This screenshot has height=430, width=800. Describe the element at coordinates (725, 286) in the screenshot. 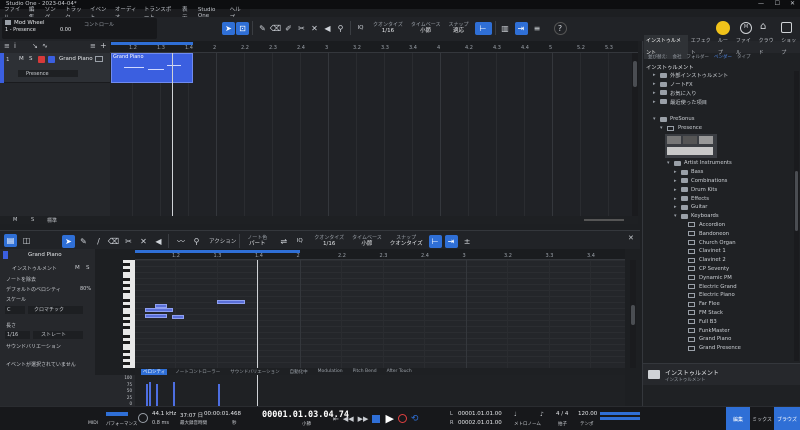

I see `browser-item: Electric Grand` at that location.